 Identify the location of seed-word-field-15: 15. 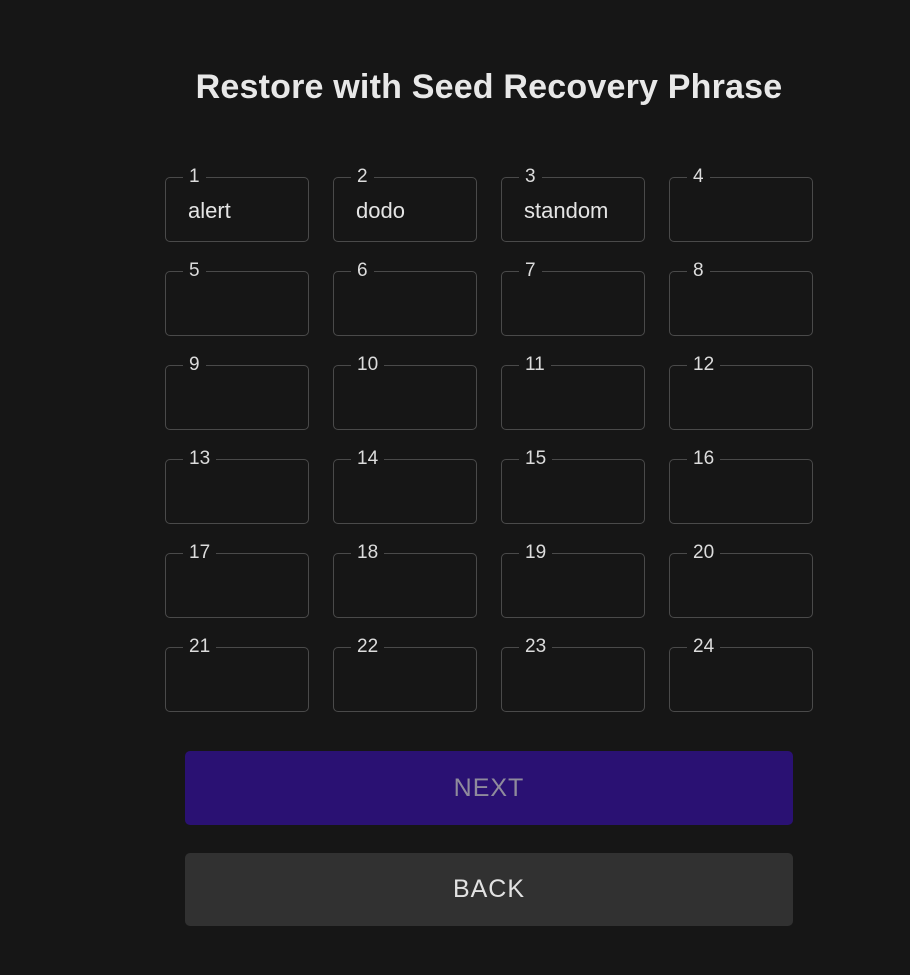
(573, 486).